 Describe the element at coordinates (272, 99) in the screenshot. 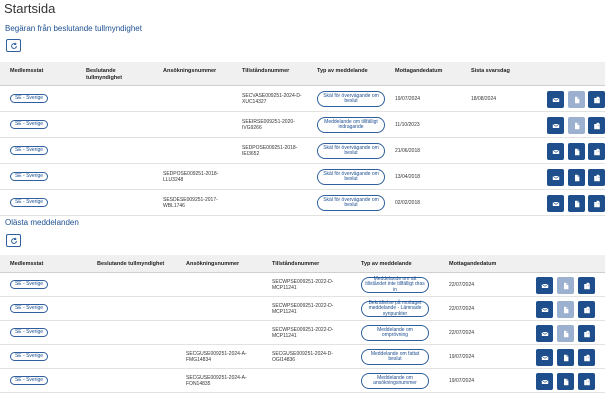

I see `permit-number: SECVASE009251-2024-D-XUC14327` at that location.